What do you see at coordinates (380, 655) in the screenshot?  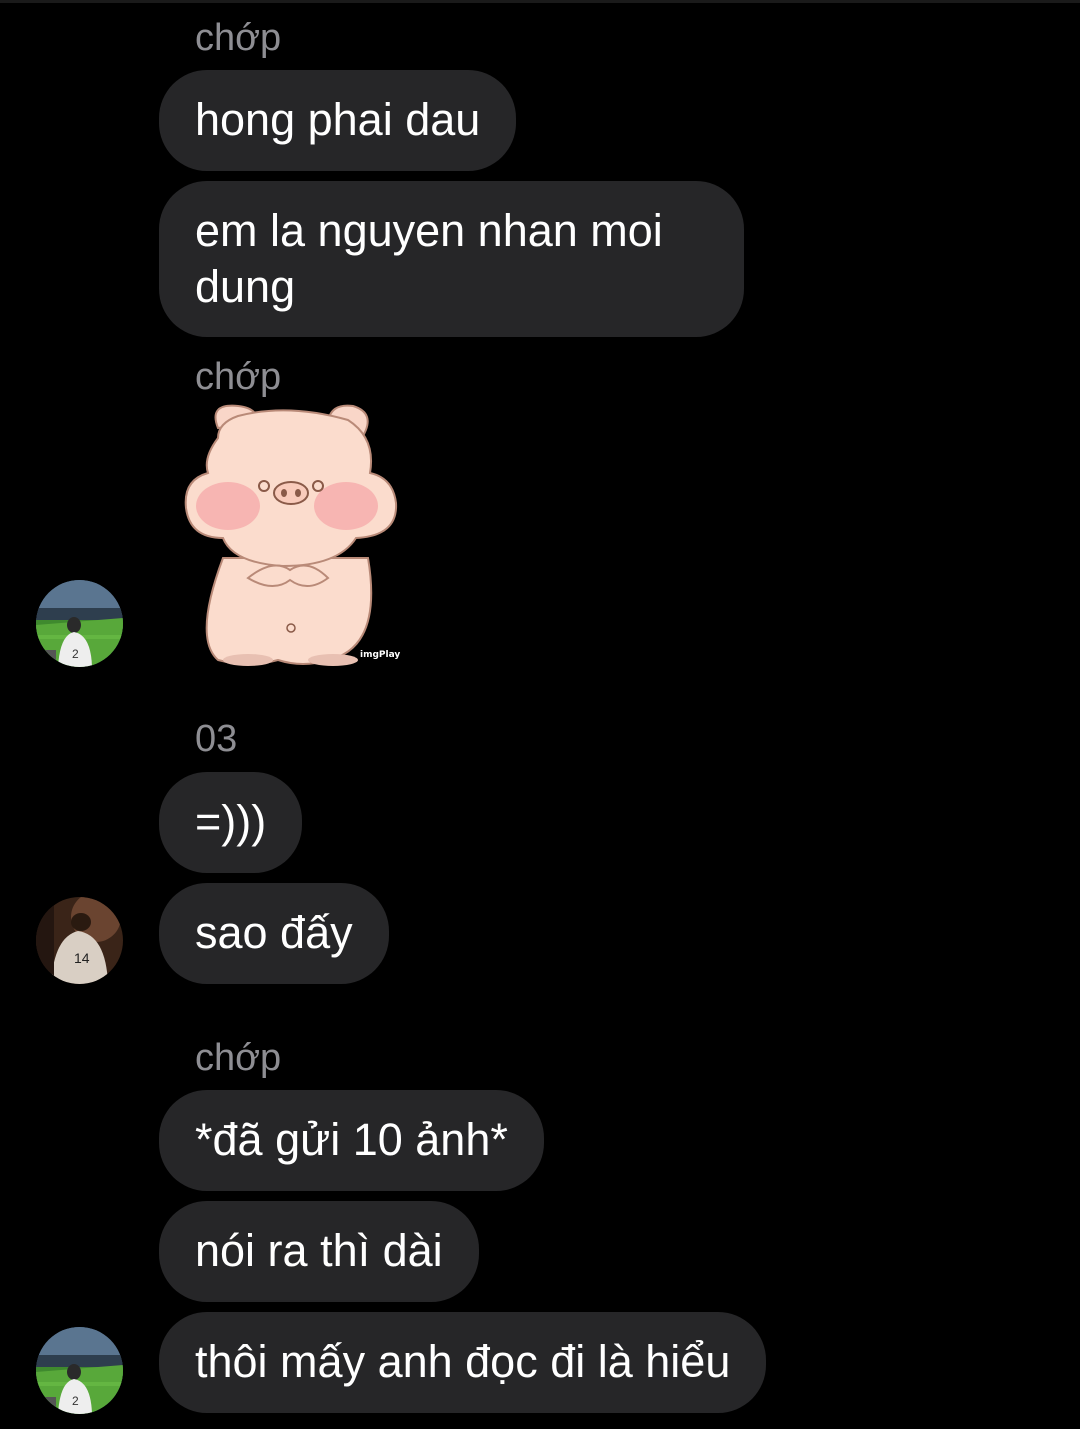 I see `sticker-watermark: imgPlay` at bounding box center [380, 655].